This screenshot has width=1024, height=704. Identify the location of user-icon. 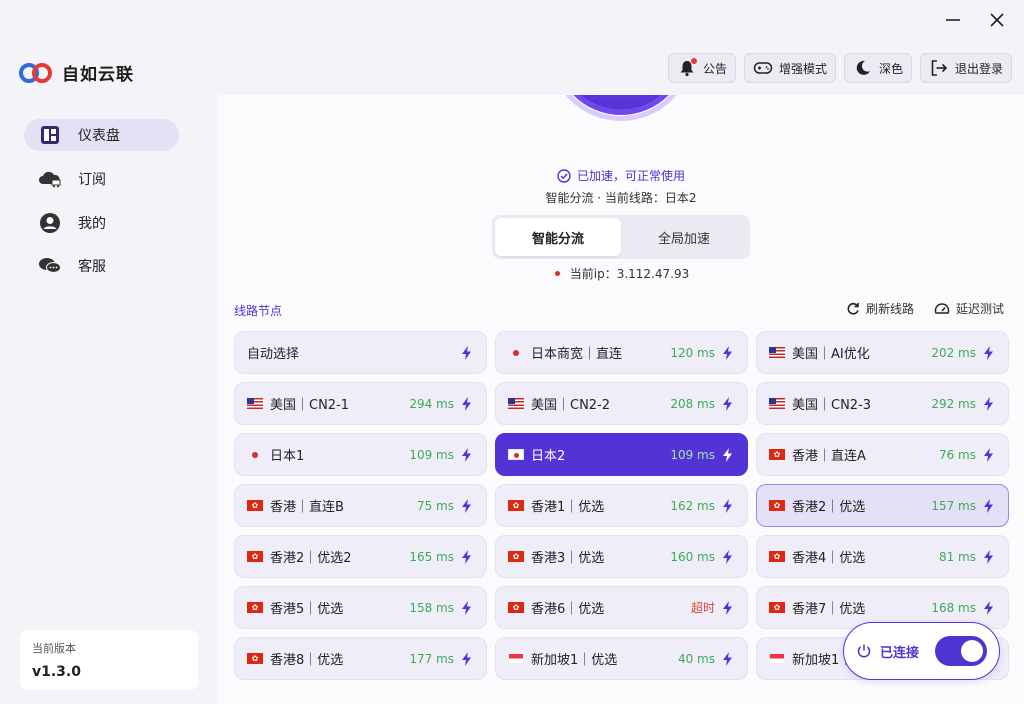
(50, 223).